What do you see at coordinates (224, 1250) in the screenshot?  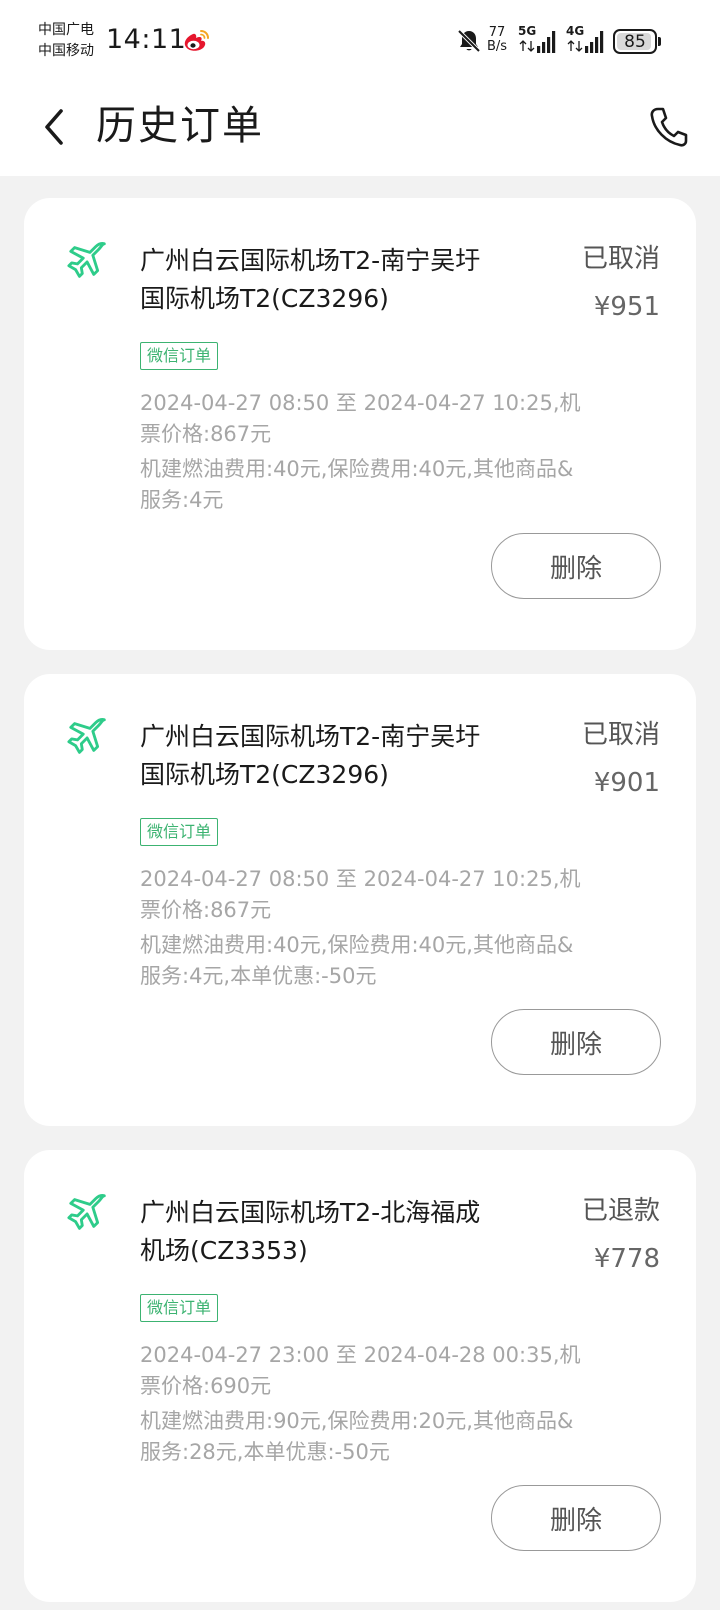 I see `route-line-2: 机场(CZ3353)` at bounding box center [224, 1250].